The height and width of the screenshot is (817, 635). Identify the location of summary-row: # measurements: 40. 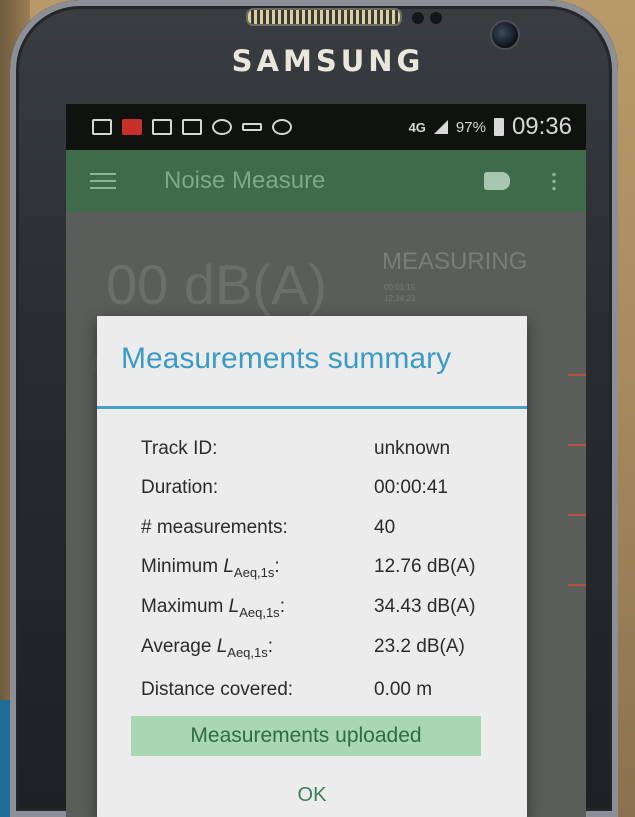
(312, 535).